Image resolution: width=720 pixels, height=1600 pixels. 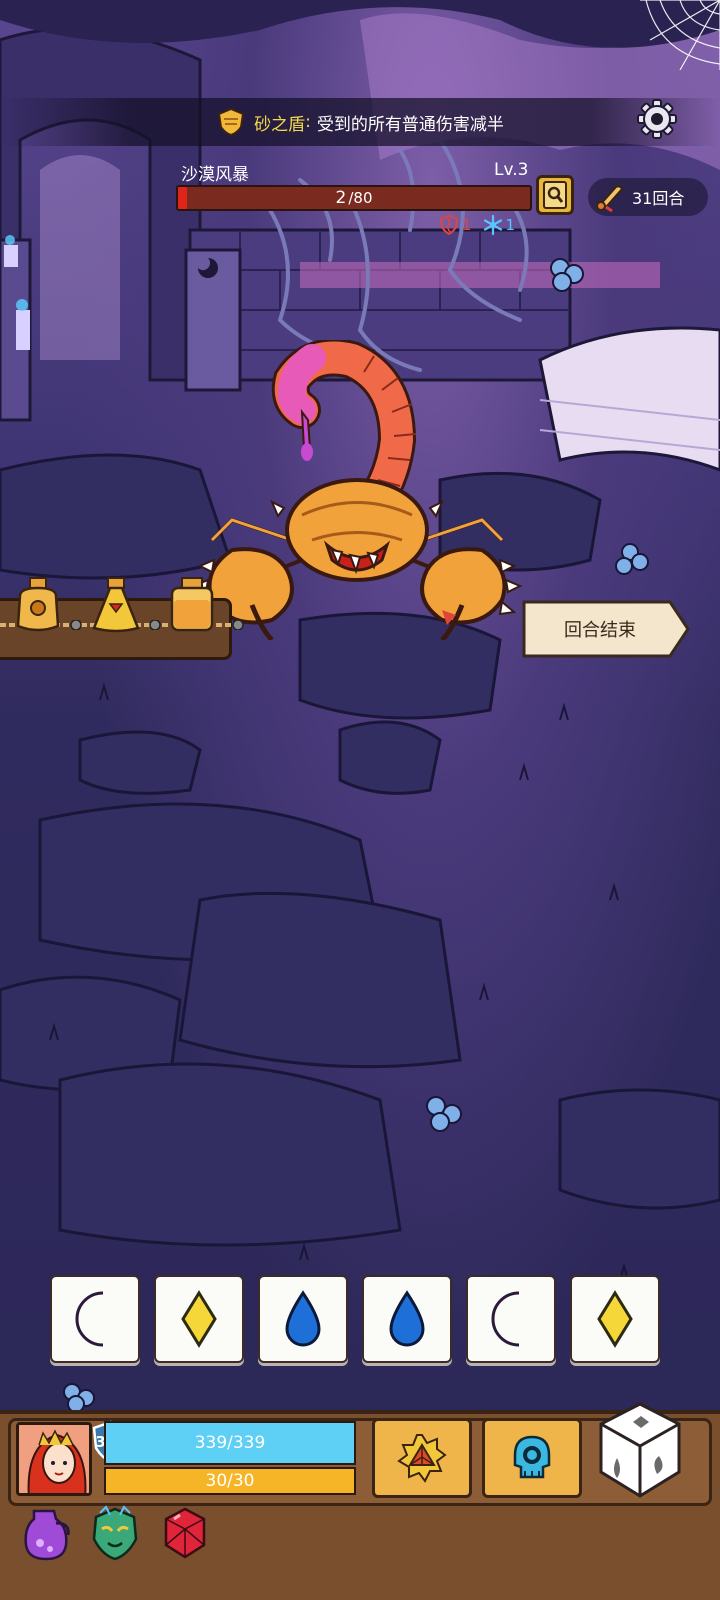 What do you see at coordinates (511, 170) in the screenshot?
I see `enemy-level: Lv.3` at bounding box center [511, 170].